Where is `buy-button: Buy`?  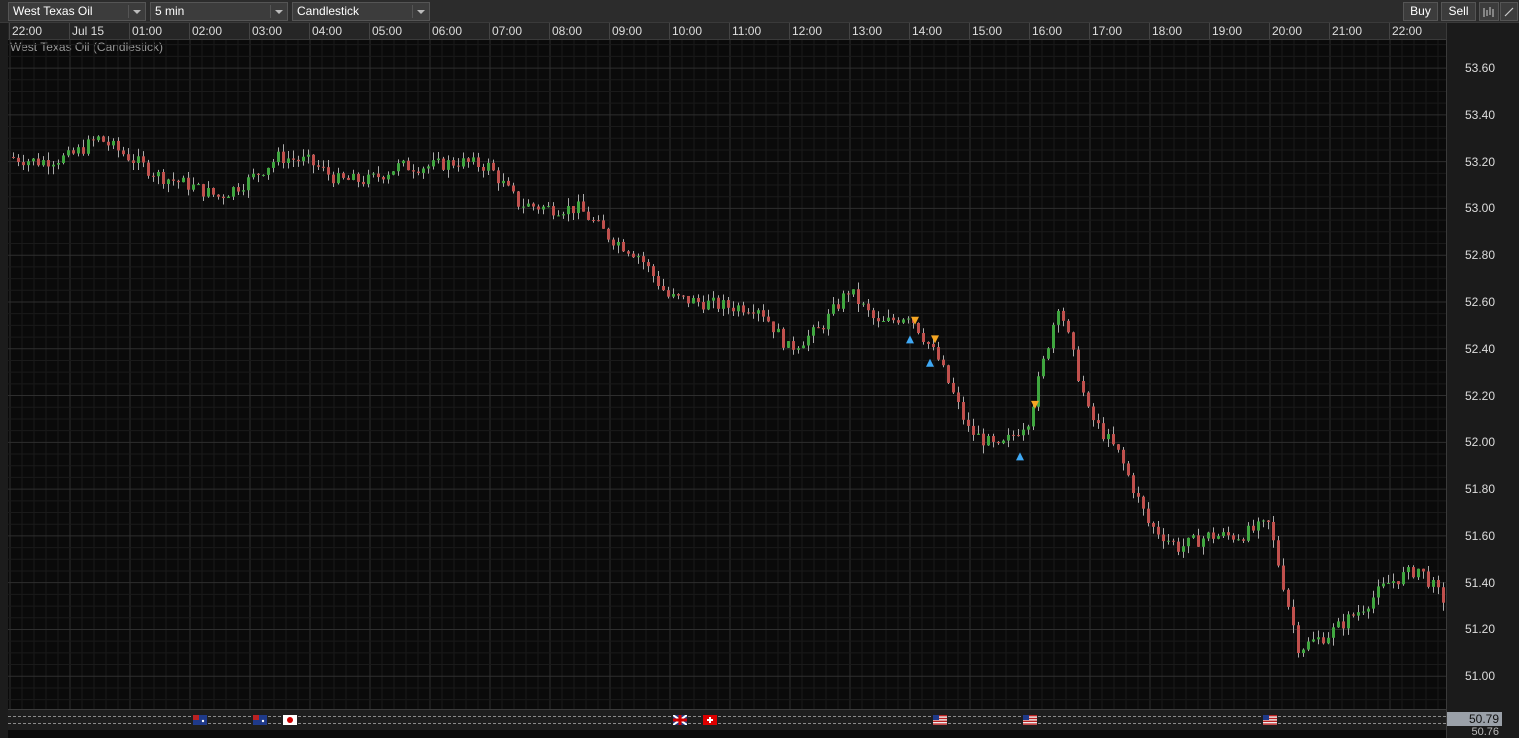 buy-button: Buy is located at coordinates (1420, 11).